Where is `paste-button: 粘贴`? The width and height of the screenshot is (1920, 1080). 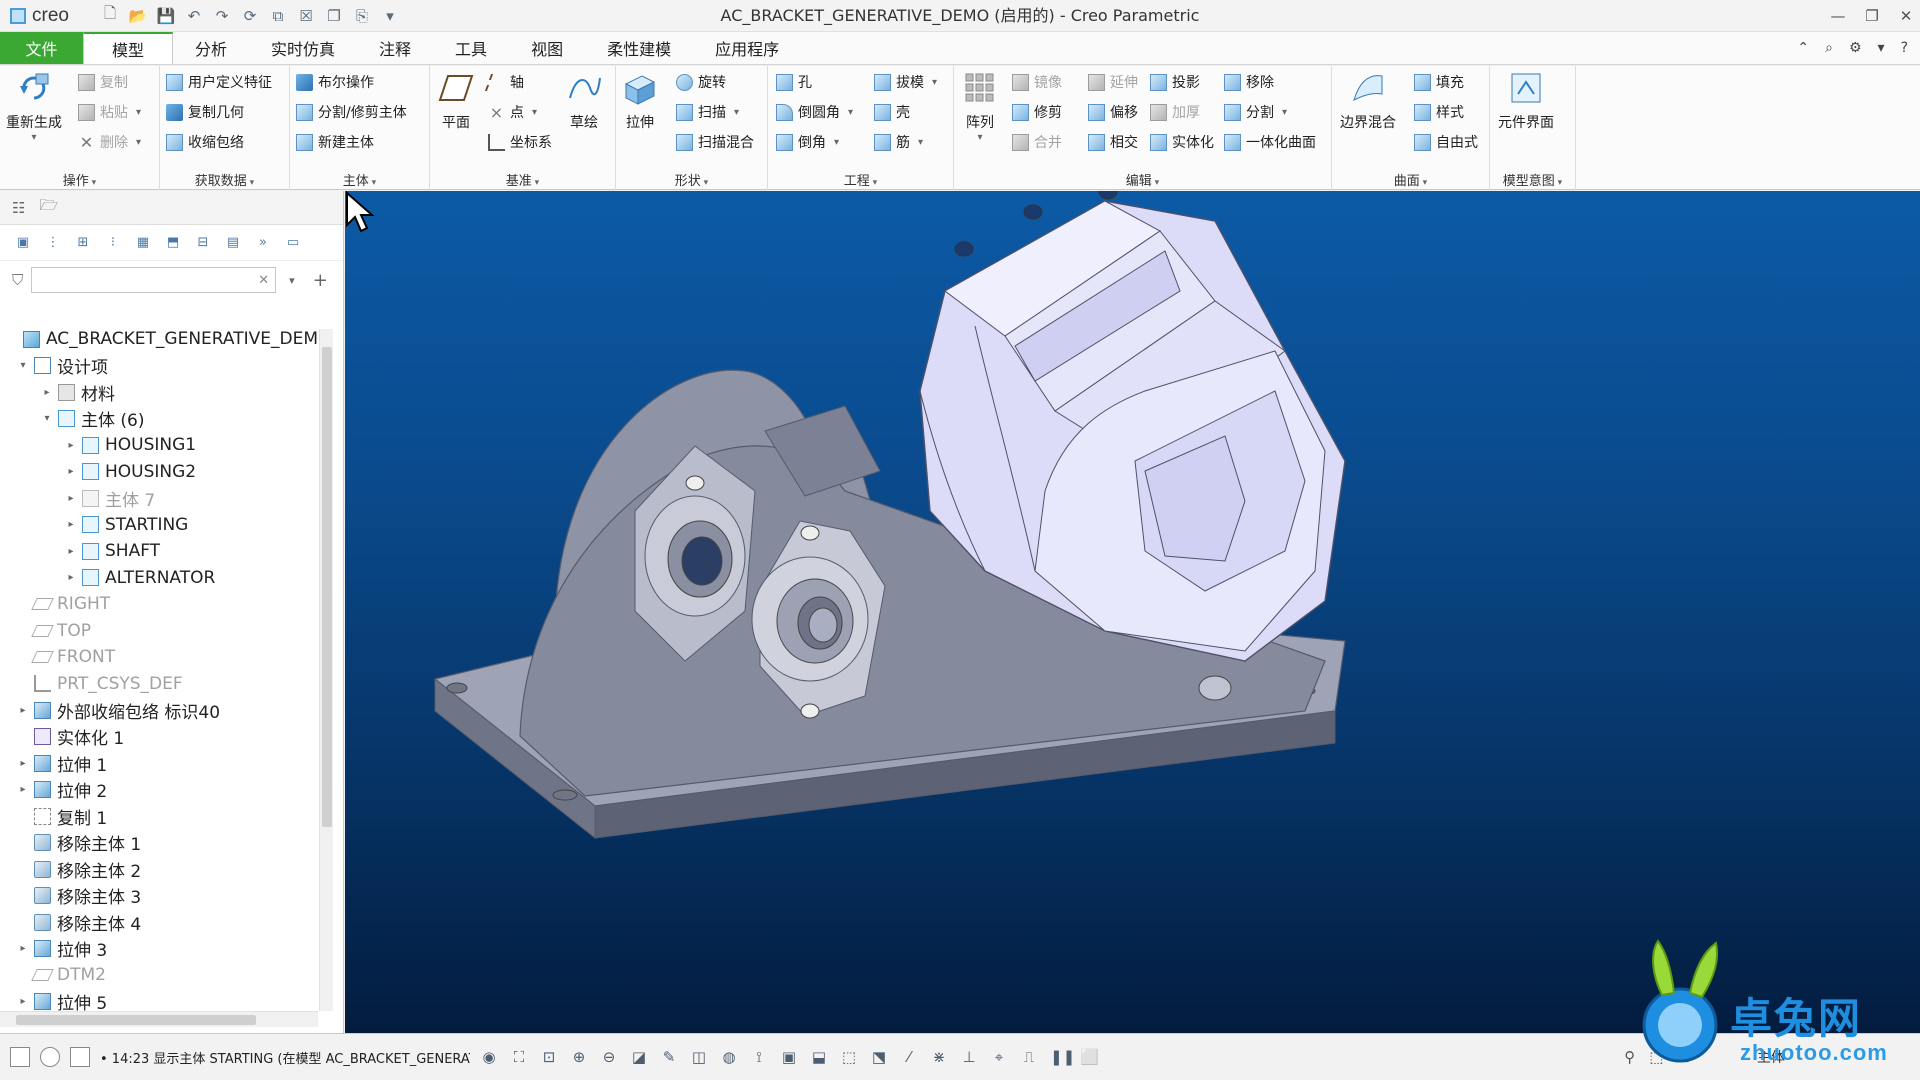
paste-button: 粘贴 is located at coordinates (109, 112).